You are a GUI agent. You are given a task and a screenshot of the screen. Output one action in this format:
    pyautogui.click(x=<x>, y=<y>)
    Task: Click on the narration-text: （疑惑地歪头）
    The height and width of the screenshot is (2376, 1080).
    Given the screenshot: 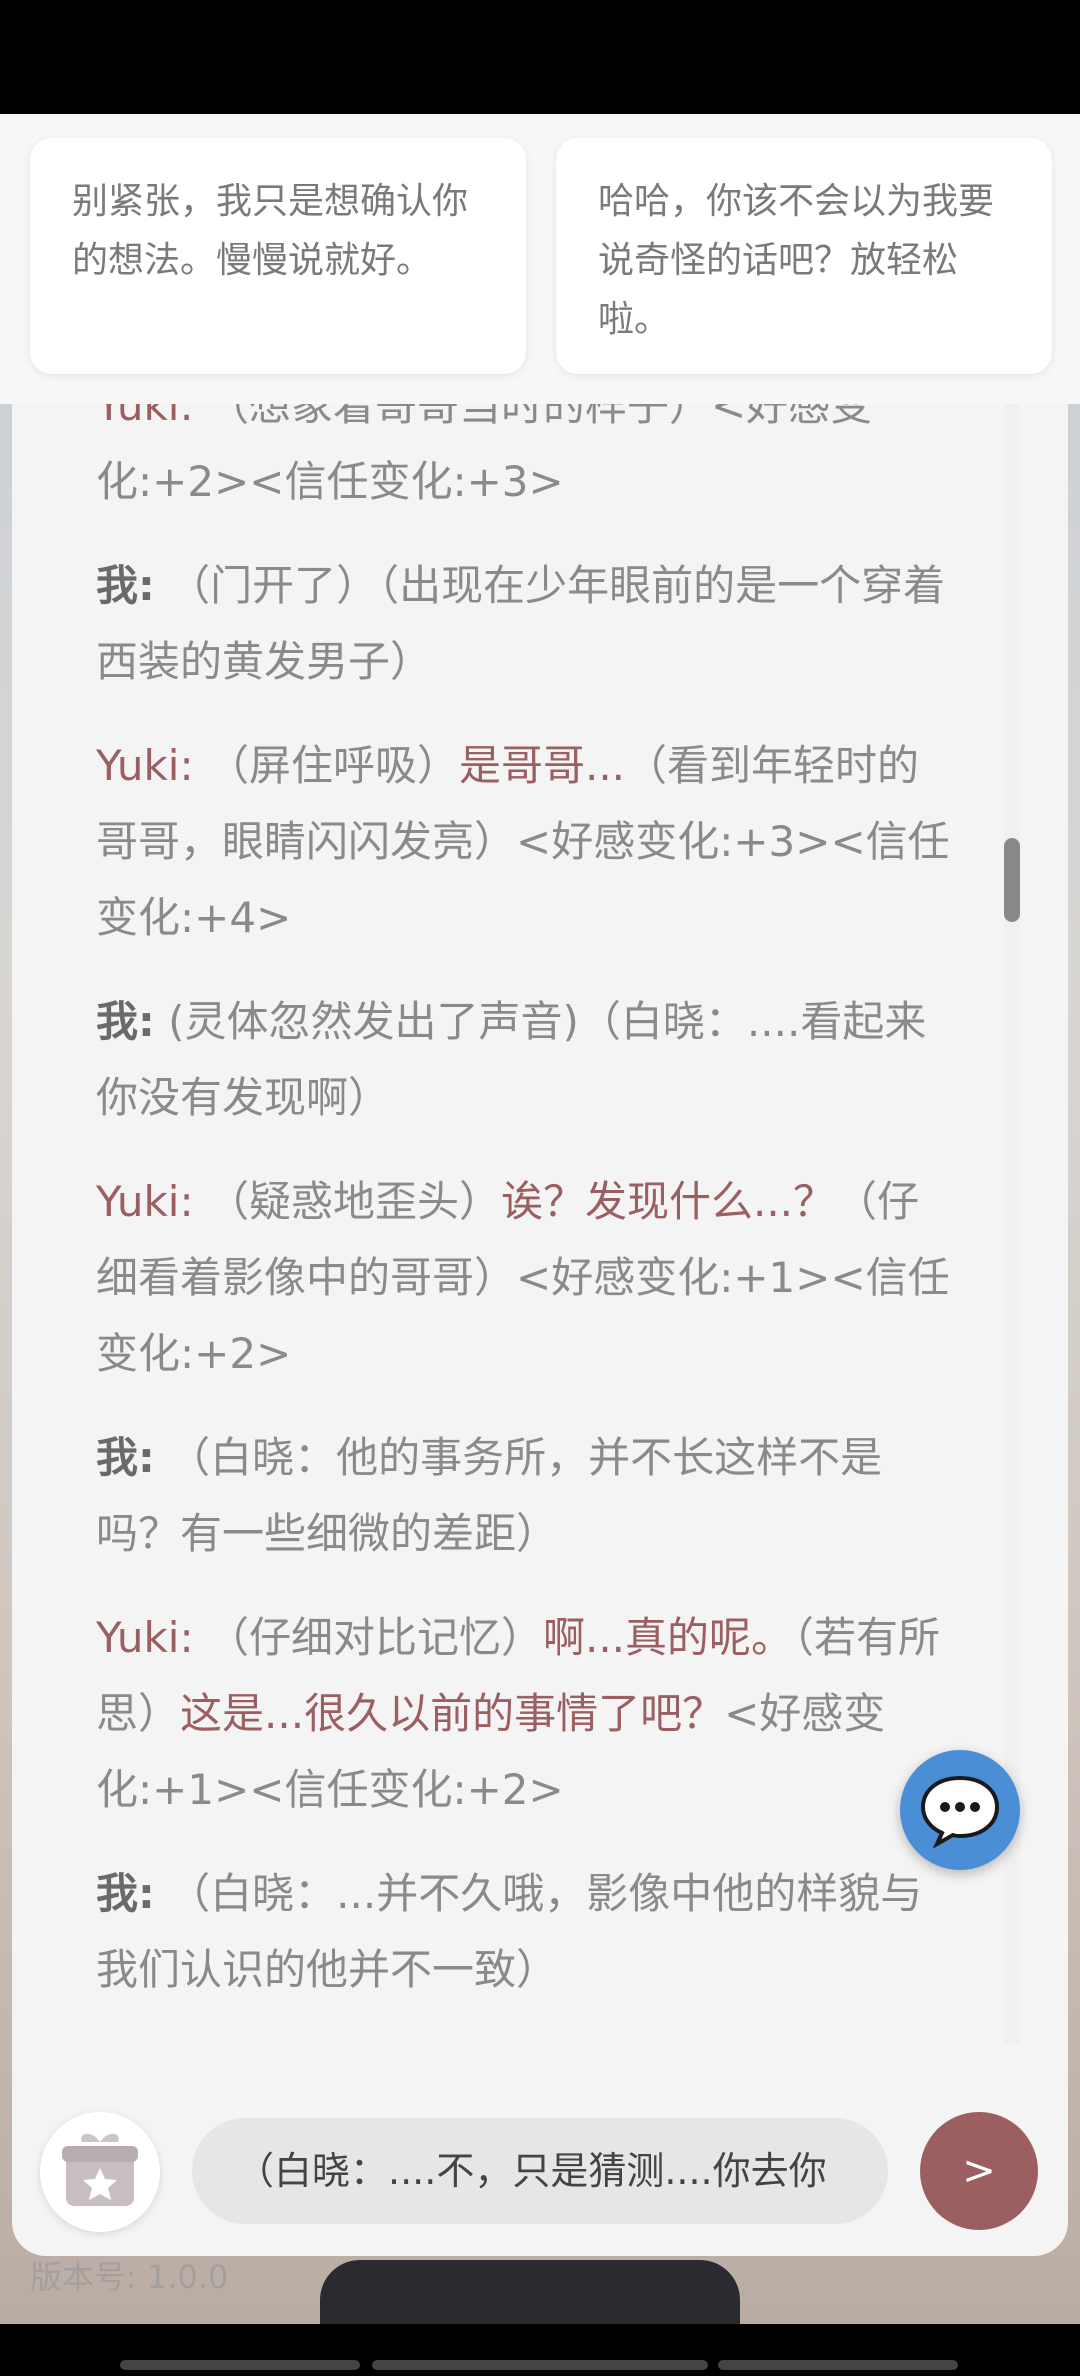 What is the action you would take?
    pyautogui.click(x=347, y=1201)
    